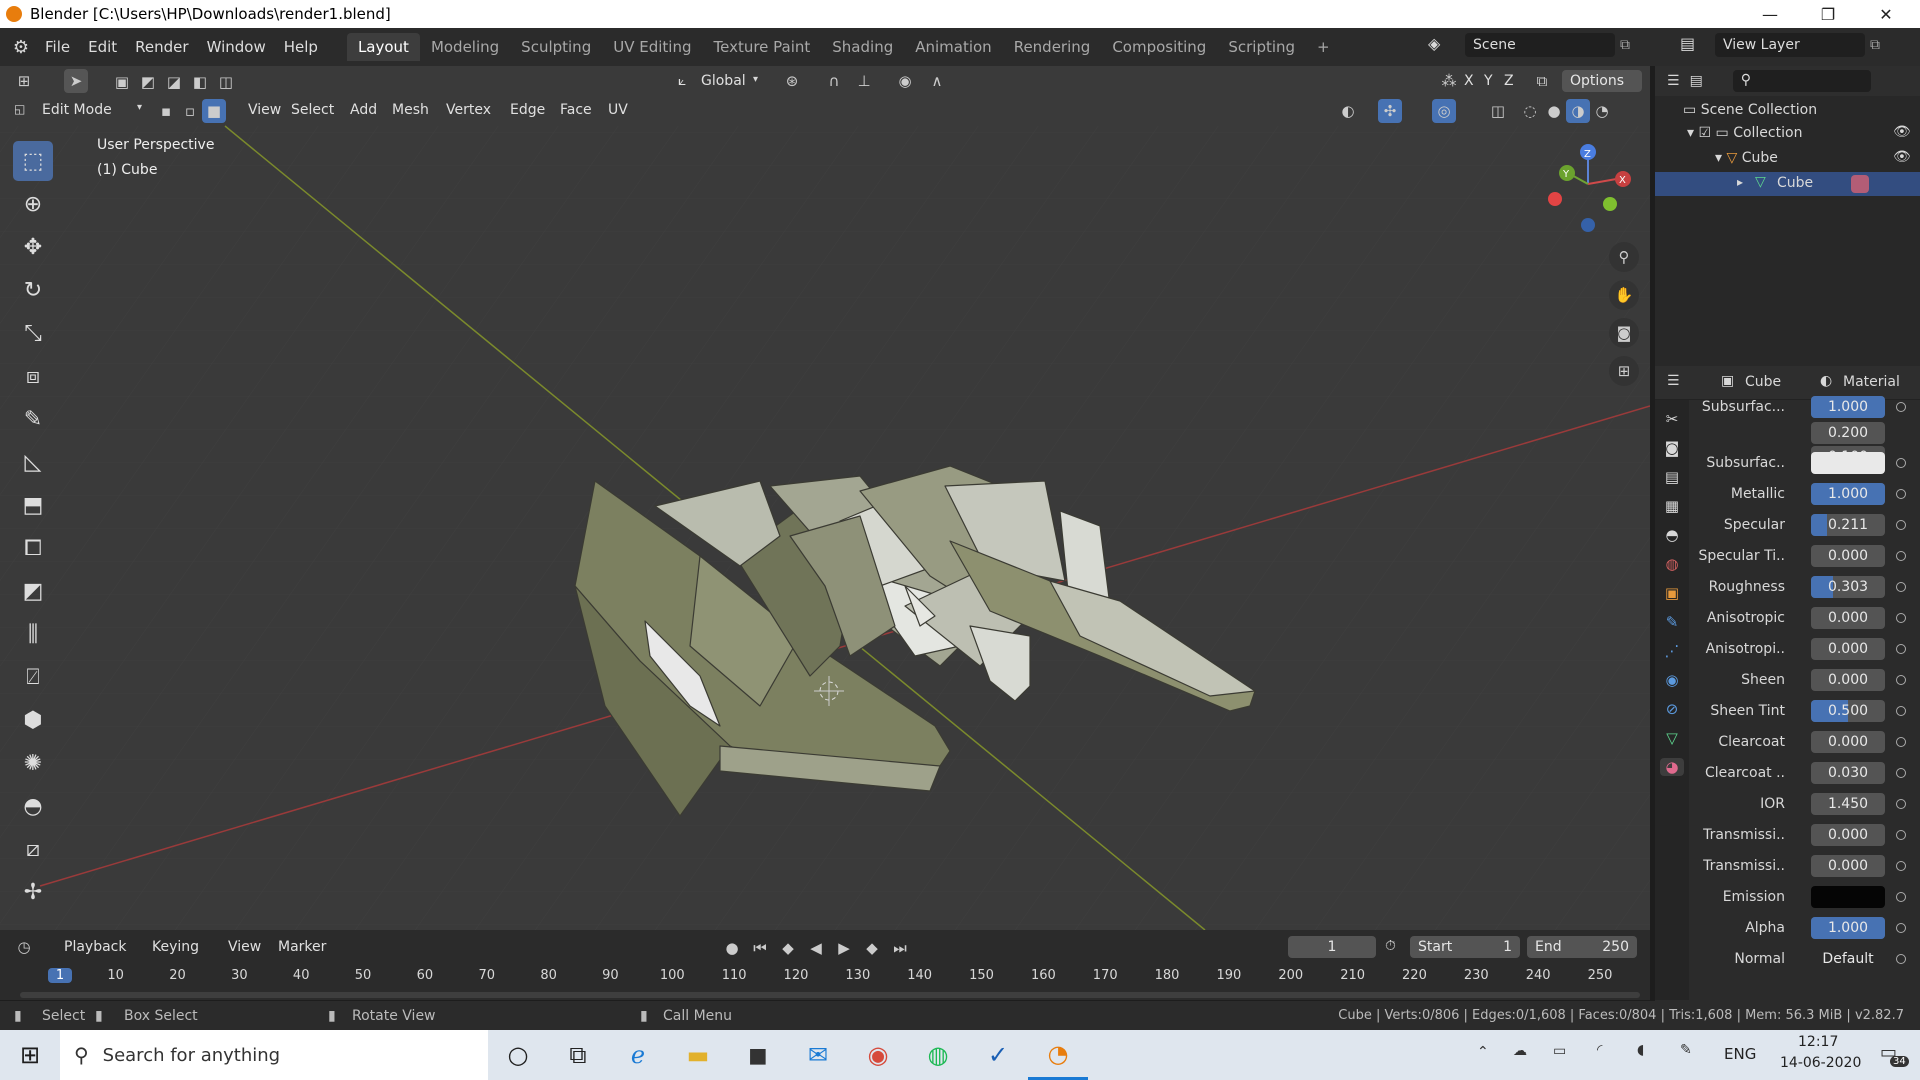 The height and width of the screenshot is (1080, 1920). I want to click on clock-date: 14-06-2020, so click(1820, 1063).